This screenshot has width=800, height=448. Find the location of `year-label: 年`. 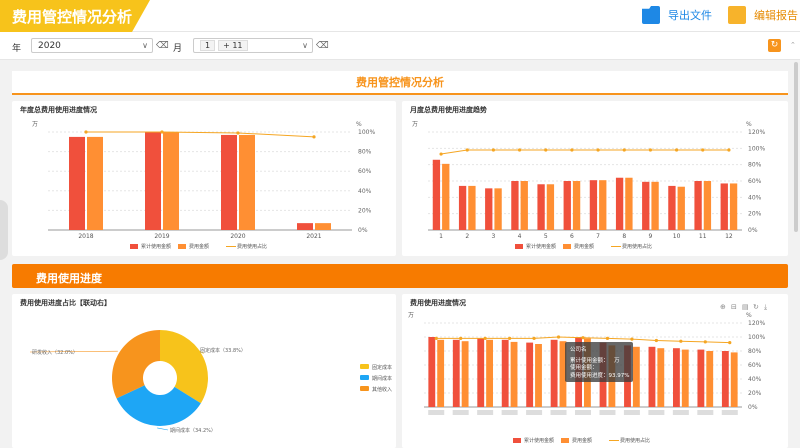

year-label: 年 is located at coordinates (17, 49).